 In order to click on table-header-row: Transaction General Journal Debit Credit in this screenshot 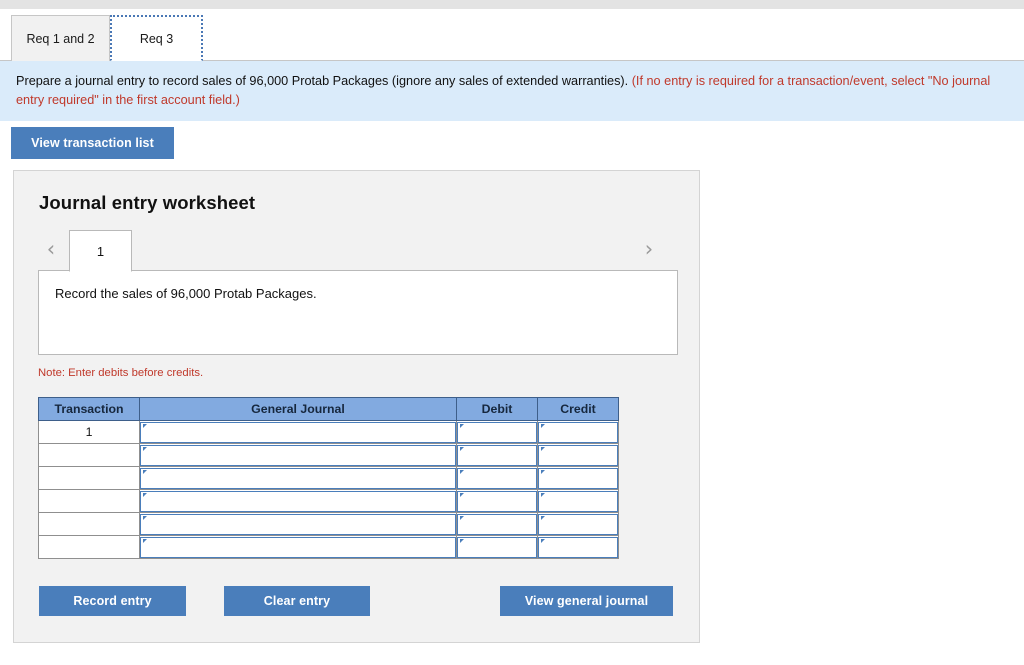, I will do `click(328, 409)`.